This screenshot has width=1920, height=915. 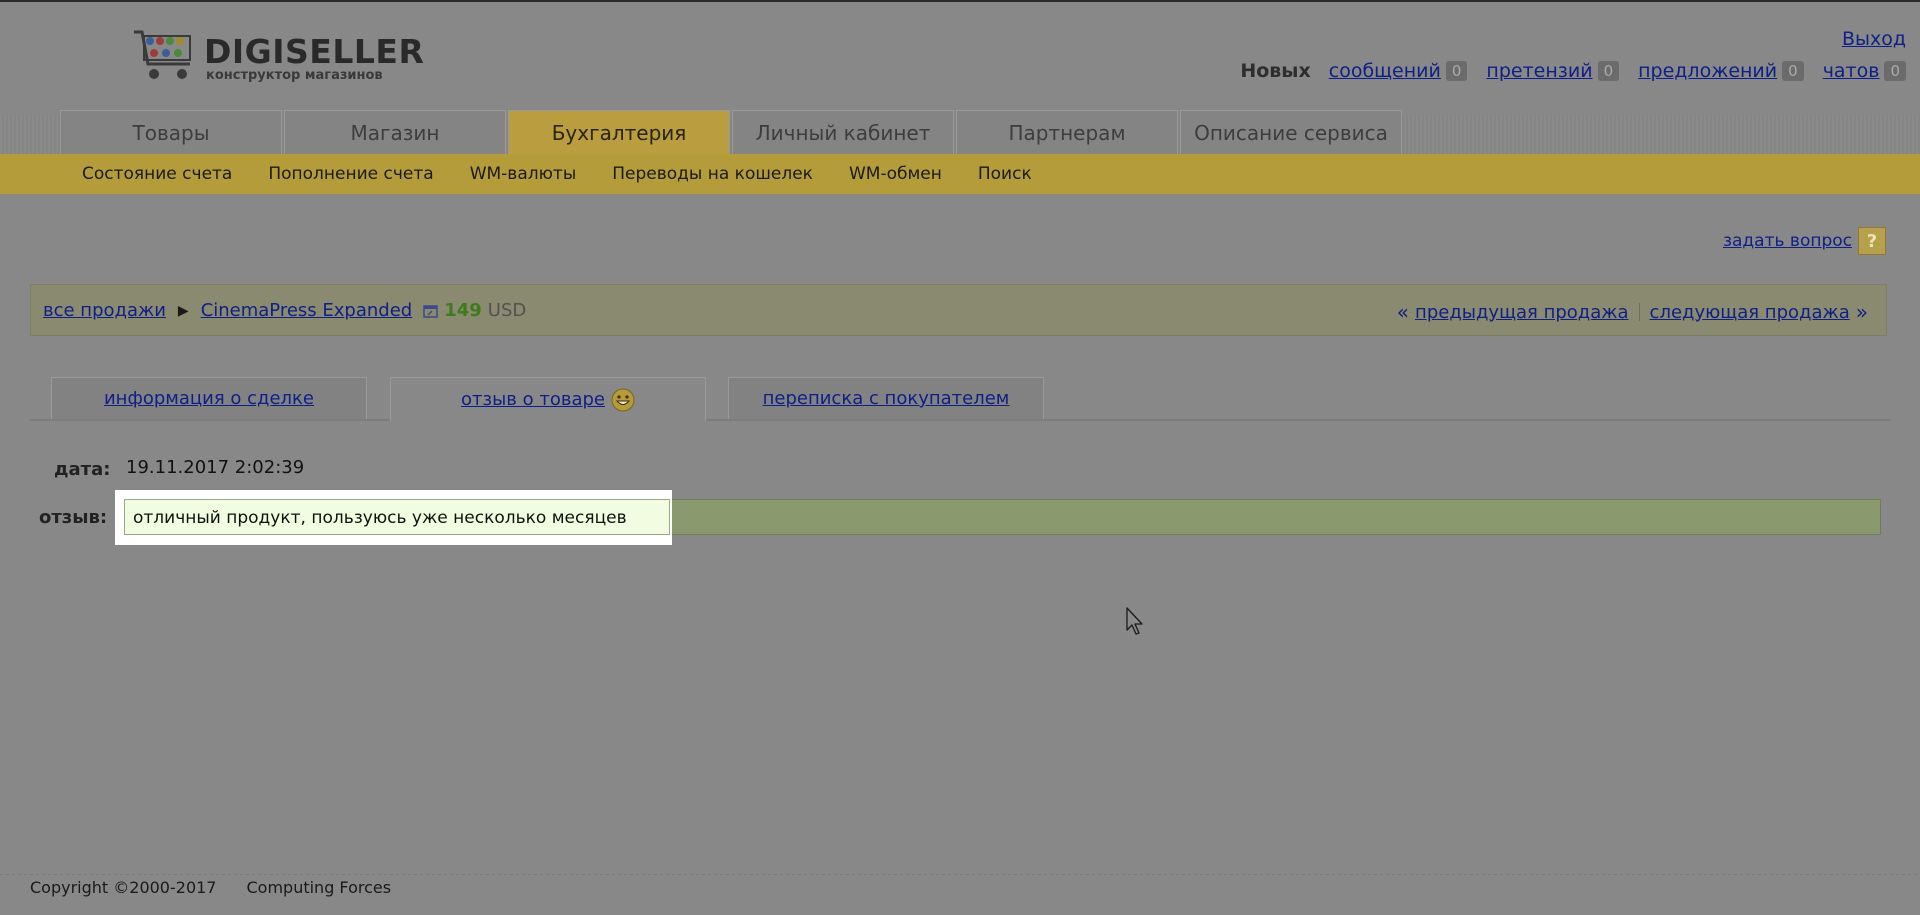 What do you see at coordinates (712, 174) in the screenshot?
I see `submenu-wallet-transfers: Переводы на кошелек` at bounding box center [712, 174].